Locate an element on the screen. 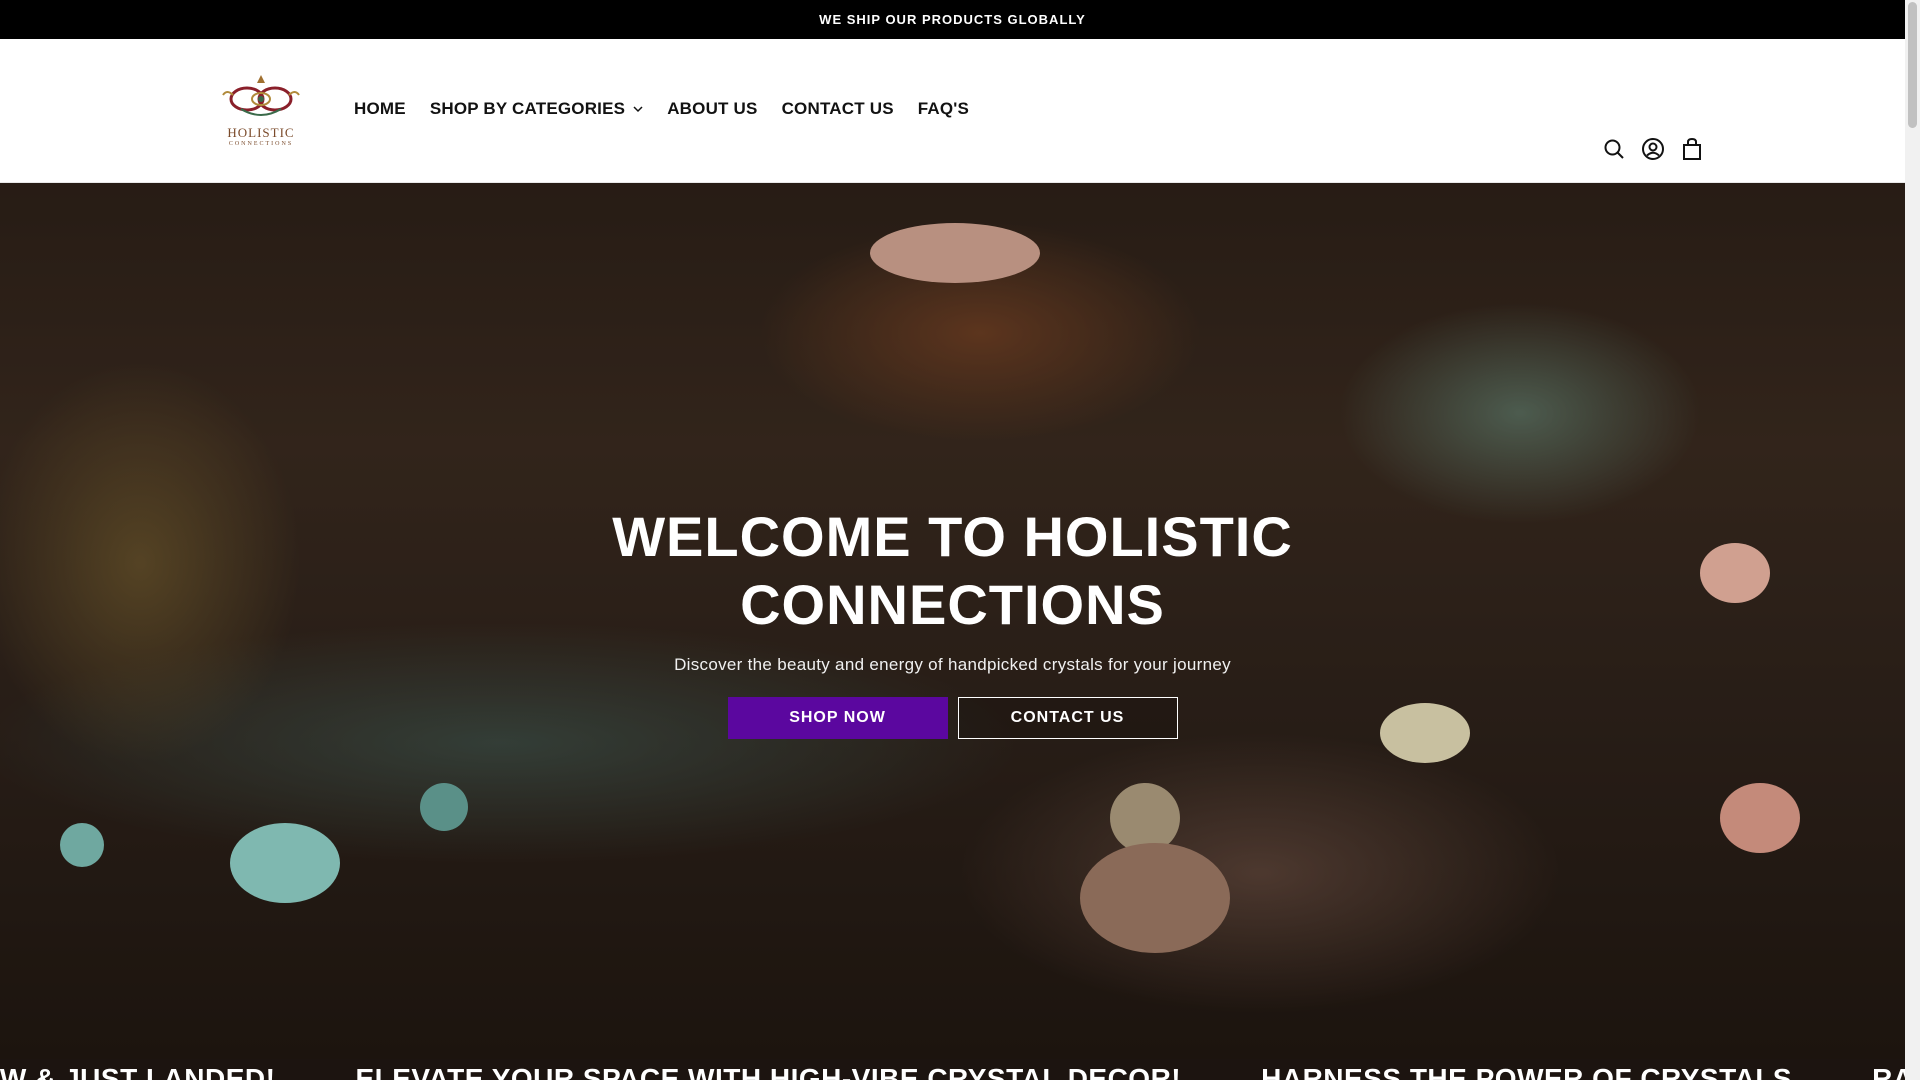  contact-us-label: CONTACT US is located at coordinates (1067, 717).